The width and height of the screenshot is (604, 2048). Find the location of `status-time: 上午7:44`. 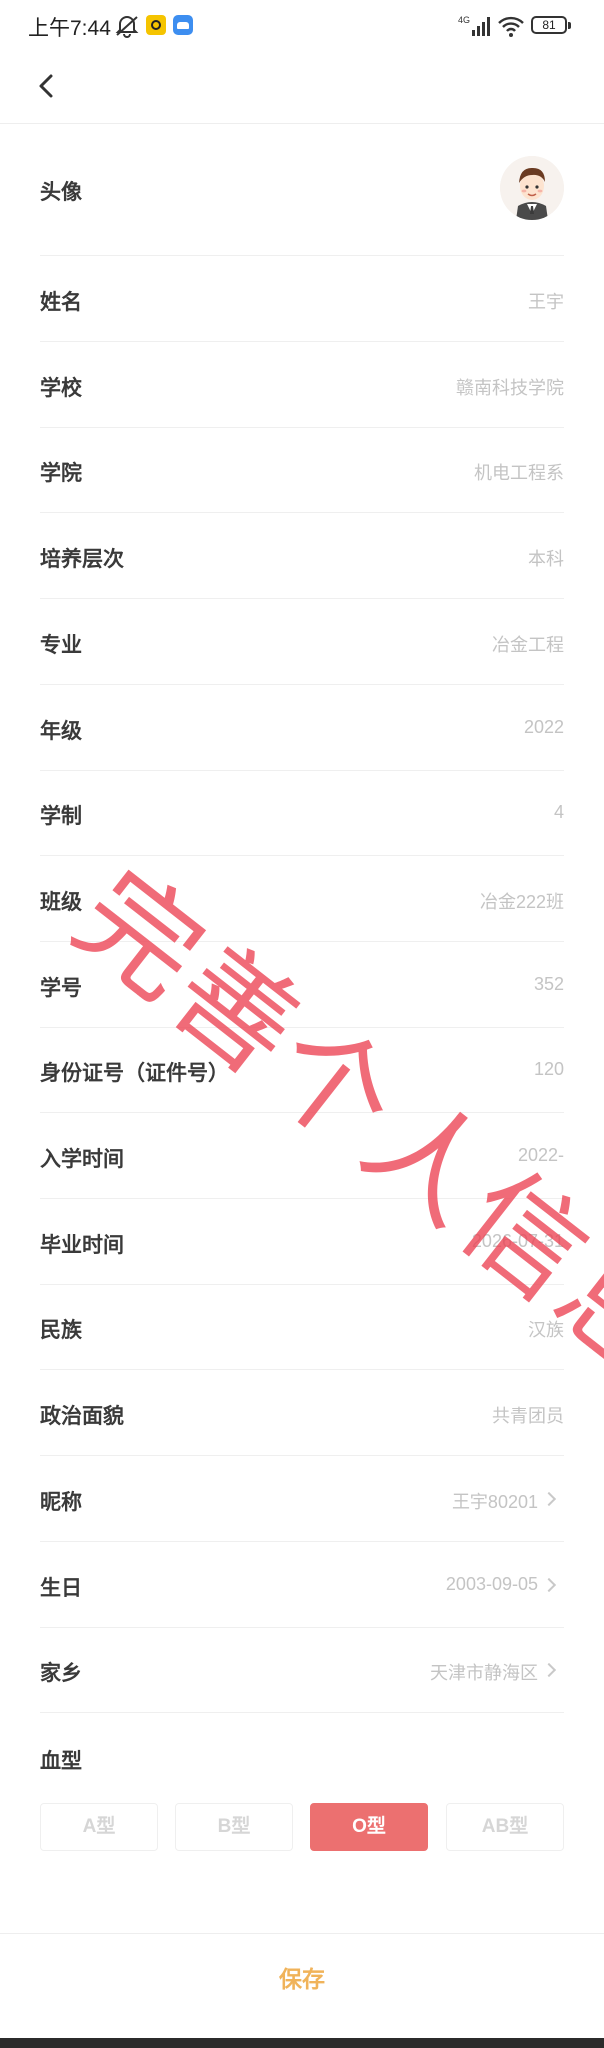

status-time: 上午7:44 is located at coordinates (69, 28).